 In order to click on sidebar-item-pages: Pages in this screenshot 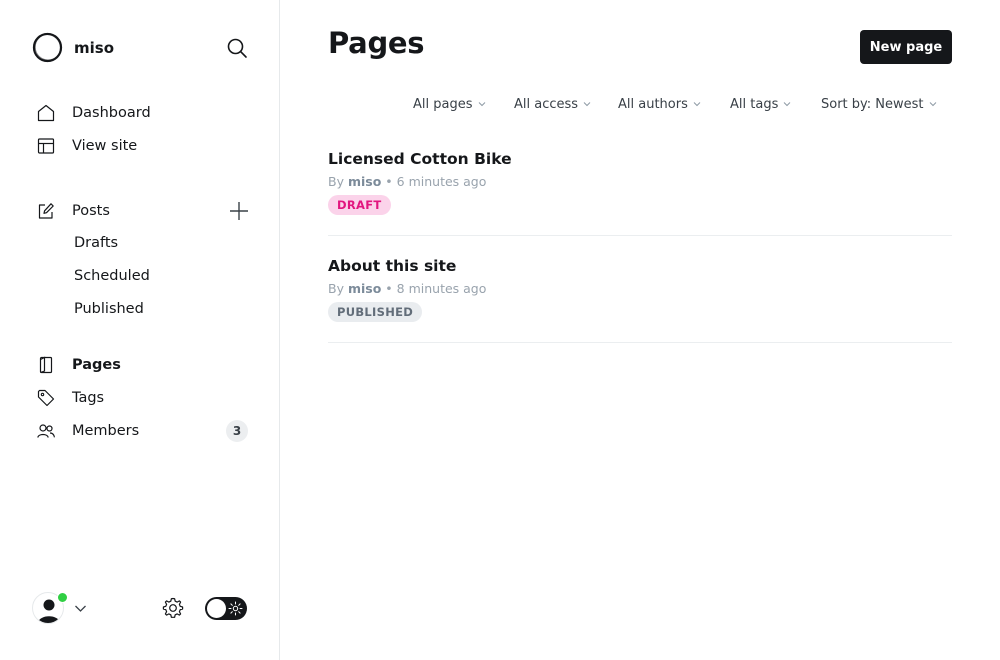, I will do `click(78, 365)`.